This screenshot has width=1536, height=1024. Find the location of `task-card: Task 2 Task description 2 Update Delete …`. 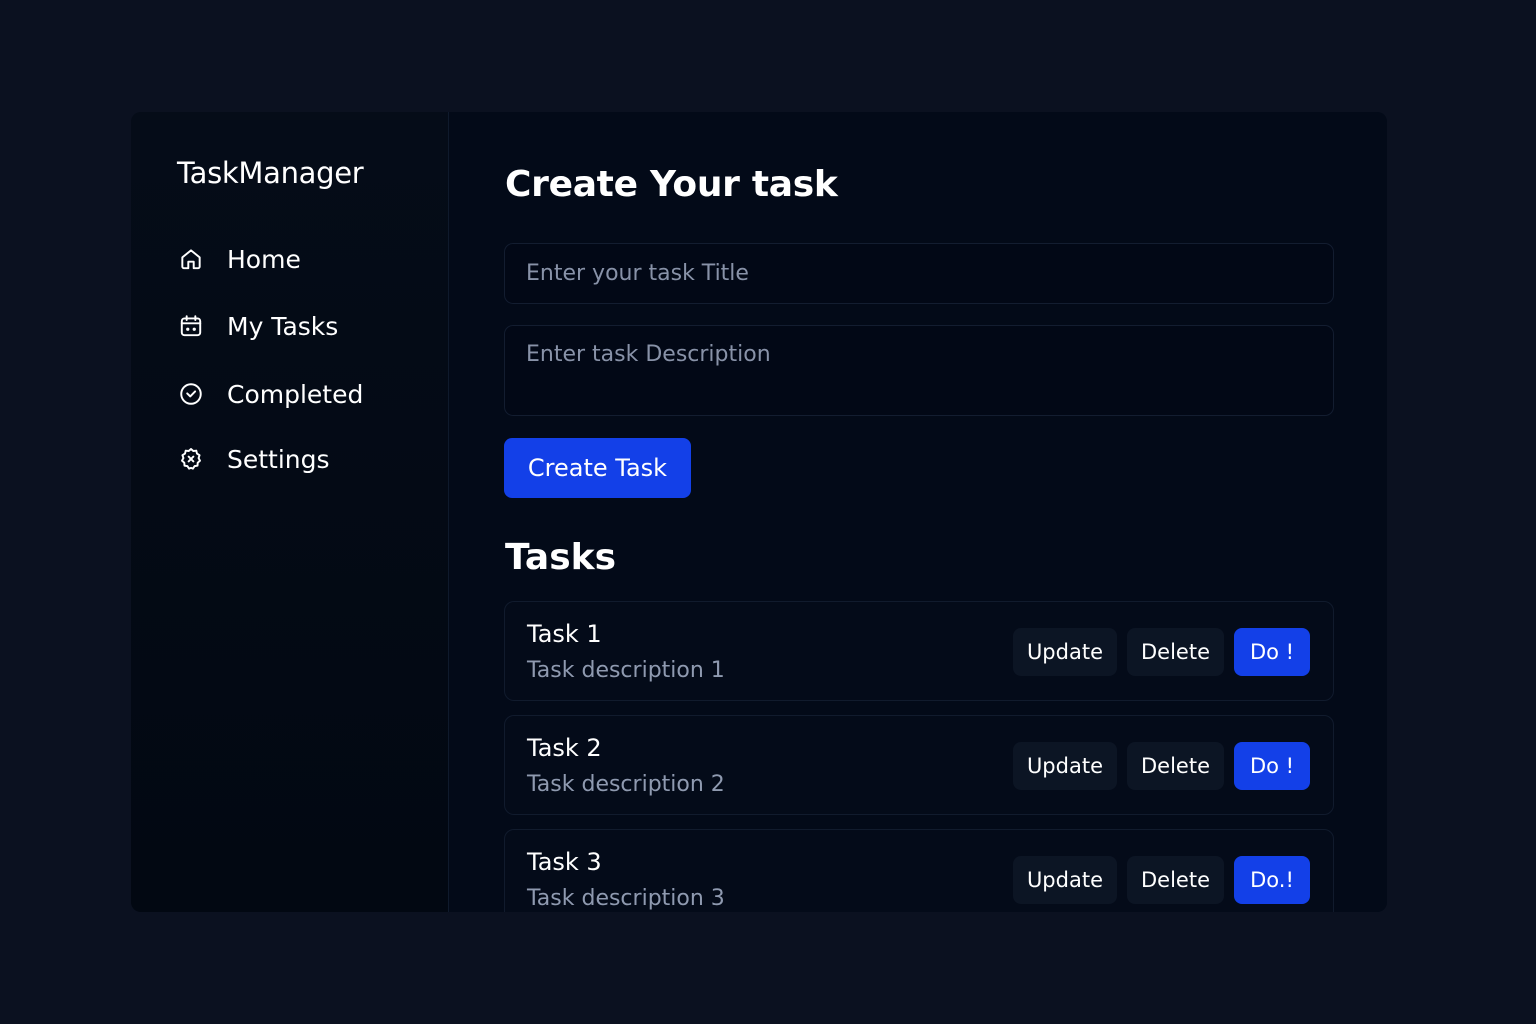

task-card: Task 2 Task description 2 Update Delete … is located at coordinates (919, 765).